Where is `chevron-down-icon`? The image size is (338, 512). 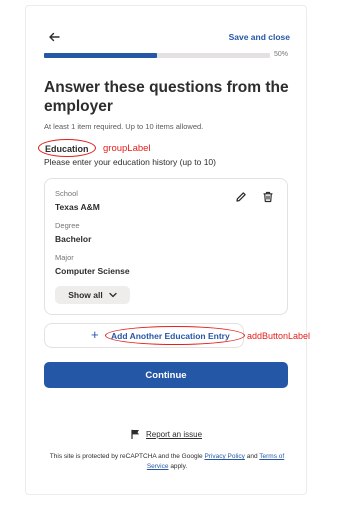
chevron-down-icon is located at coordinates (113, 295).